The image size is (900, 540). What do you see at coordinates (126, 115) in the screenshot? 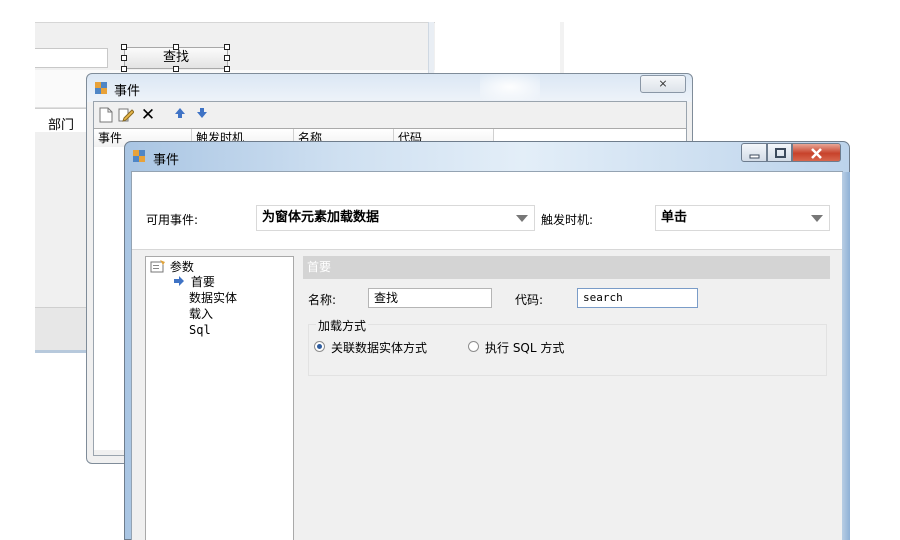
I see `edit-icon` at bounding box center [126, 115].